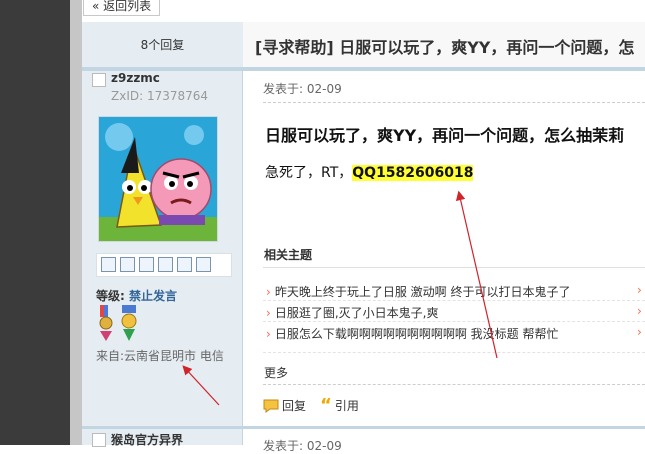  What do you see at coordinates (162, 45) in the screenshot?
I see `reply-count: 8个回复` at bounding box center [162, 45].